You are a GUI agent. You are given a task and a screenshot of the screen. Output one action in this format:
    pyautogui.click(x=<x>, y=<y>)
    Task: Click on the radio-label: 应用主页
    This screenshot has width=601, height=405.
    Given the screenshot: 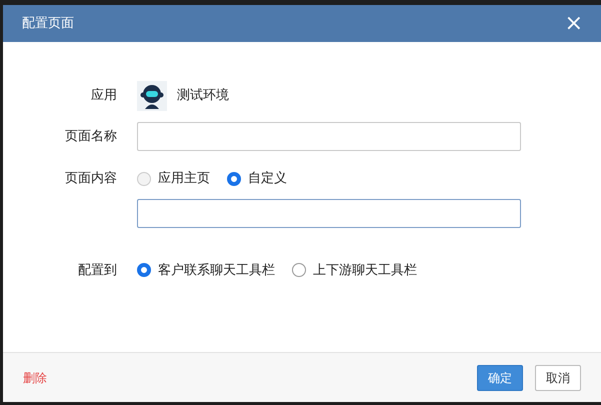 What is the action you would take?
    pyautogui.click(x=184, y=179)
    